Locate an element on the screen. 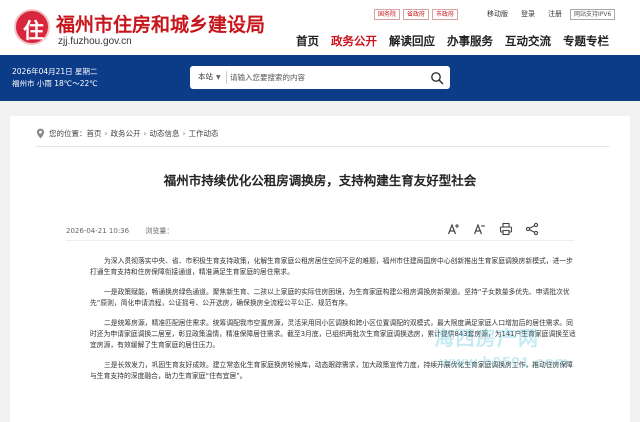 This screenshot has width=640, height=422. print-icon is located at coordinates (506, 229).